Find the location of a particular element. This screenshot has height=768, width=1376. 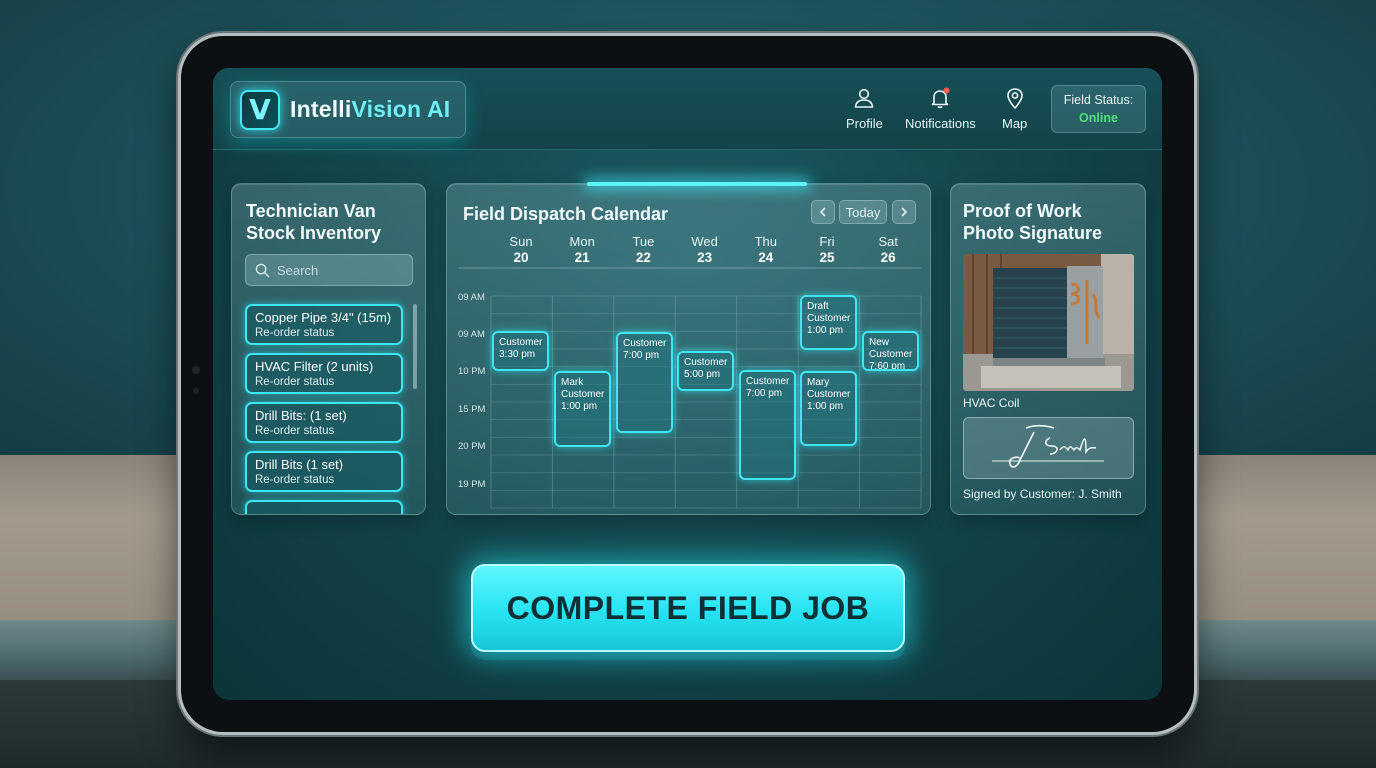

inventory-scrollbar is located at coordinates (415, 346).